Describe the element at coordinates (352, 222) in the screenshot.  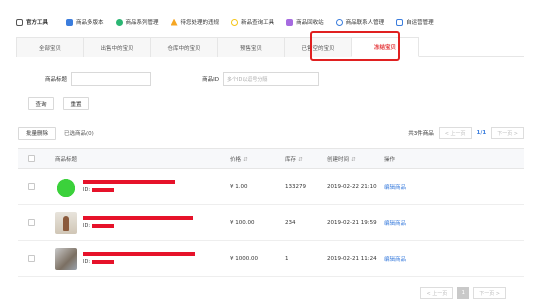
I see `created-cell: 2019-02-21 19:59` at that location.